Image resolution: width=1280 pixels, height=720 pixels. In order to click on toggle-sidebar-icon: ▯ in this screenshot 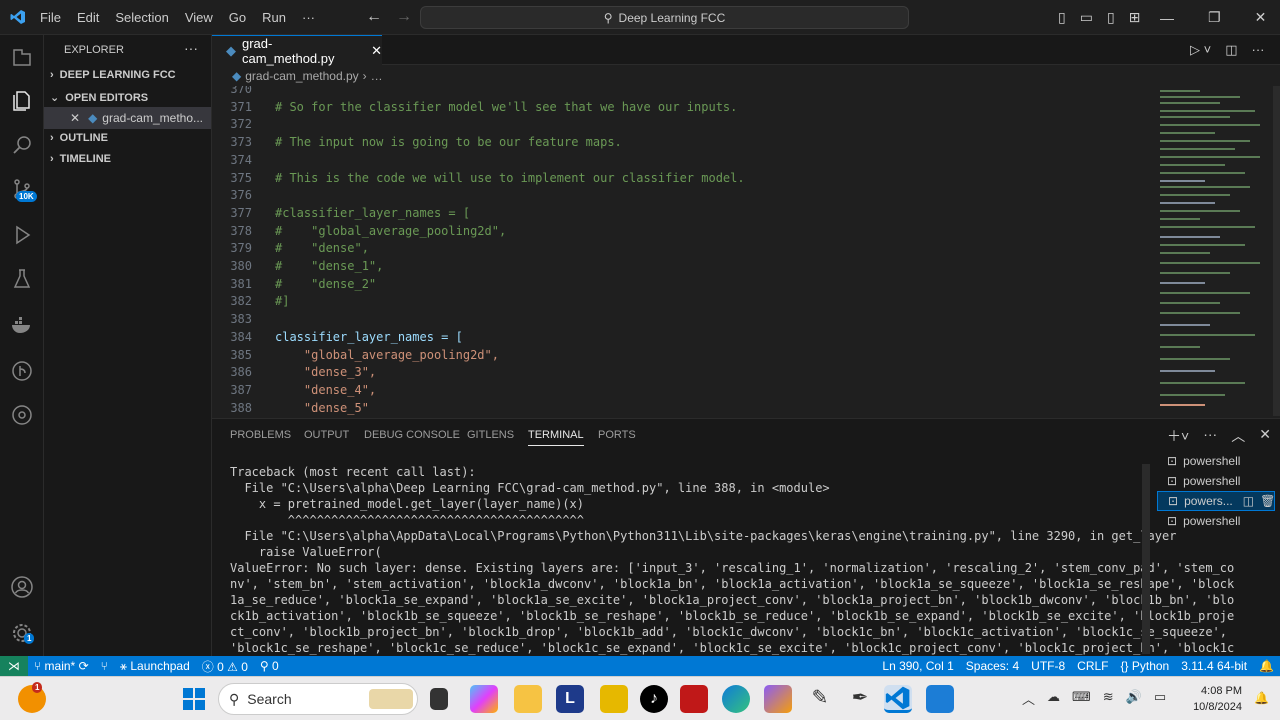, I will do `click(1062, 17)`.